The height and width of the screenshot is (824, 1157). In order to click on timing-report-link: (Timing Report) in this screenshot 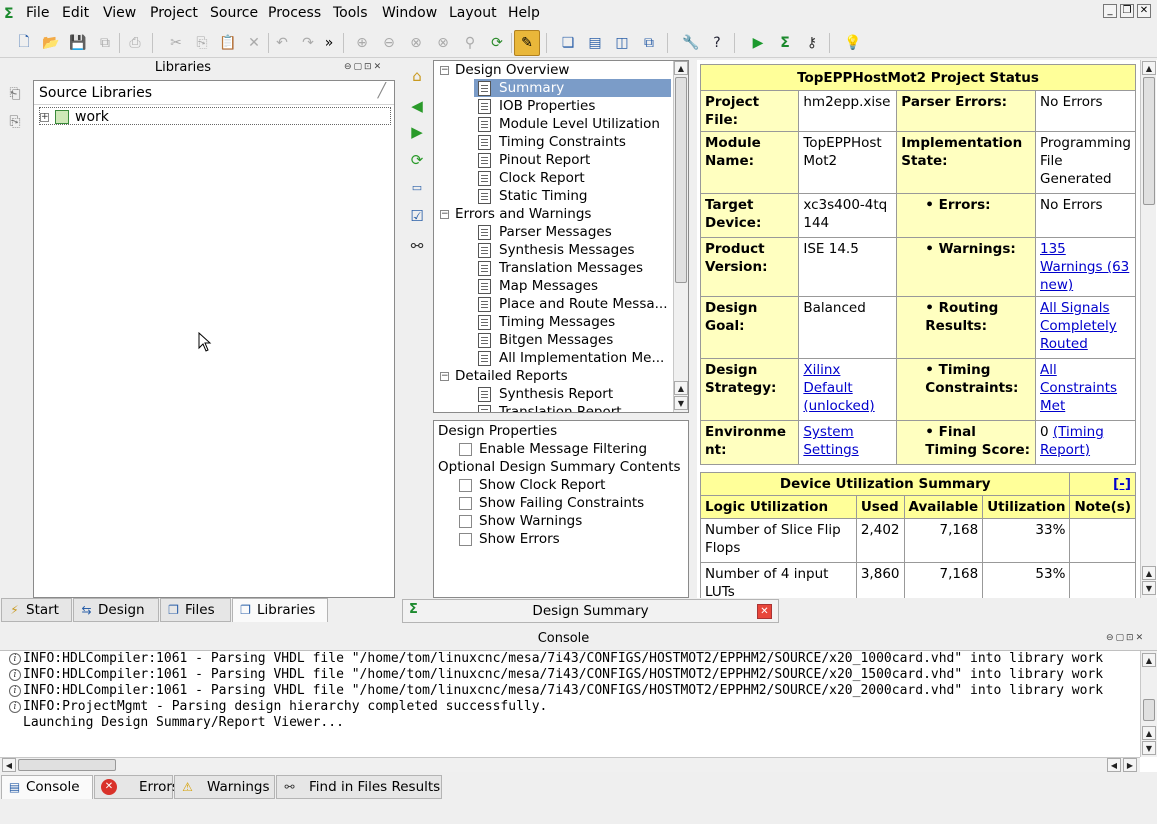, I will do `click(1072, 441)`.